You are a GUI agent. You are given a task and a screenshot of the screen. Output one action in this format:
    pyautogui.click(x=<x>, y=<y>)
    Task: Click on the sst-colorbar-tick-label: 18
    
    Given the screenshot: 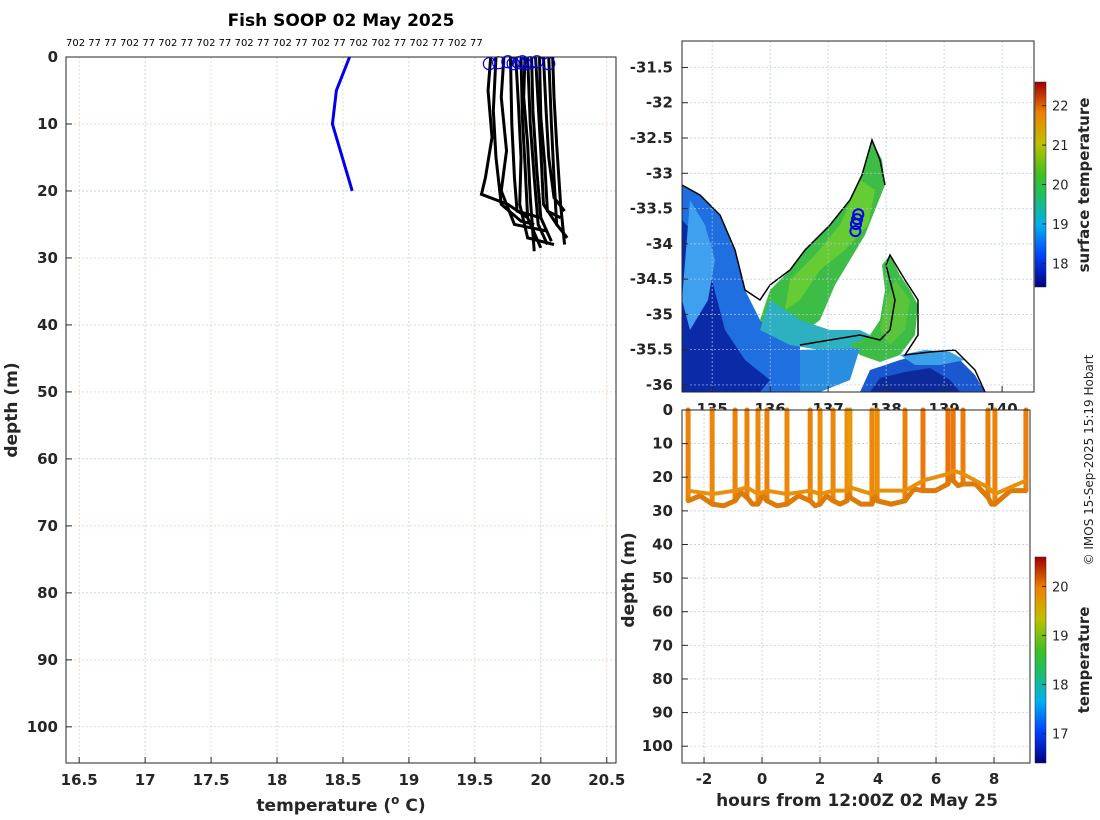 What is the action you would take?
    pyautogui.click(x=1060, y=264)
    